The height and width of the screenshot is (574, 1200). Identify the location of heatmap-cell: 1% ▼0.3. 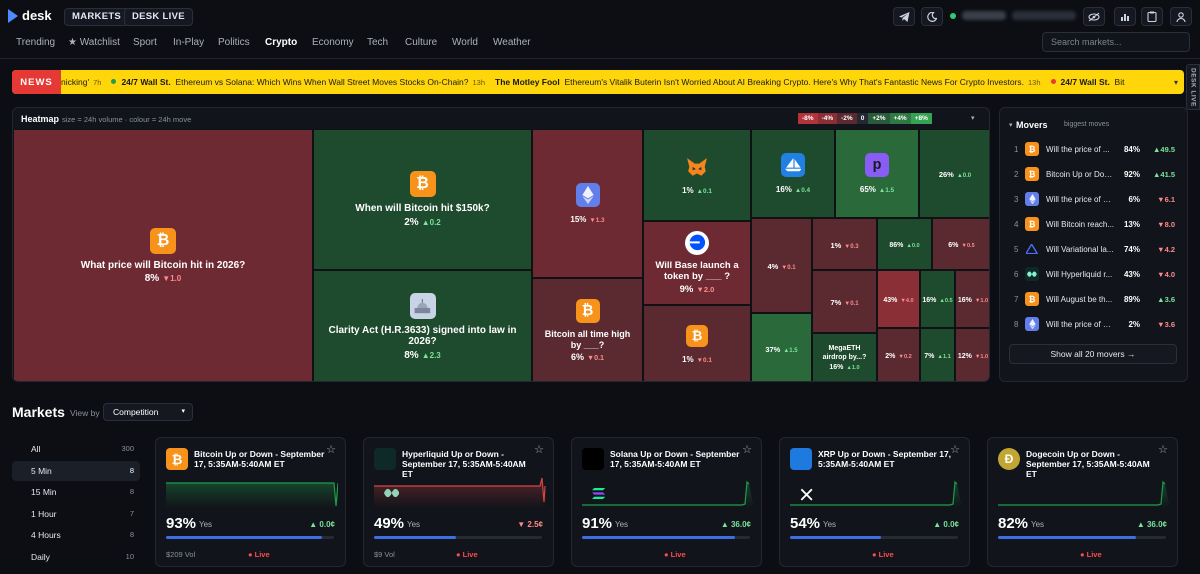
(844, 244).